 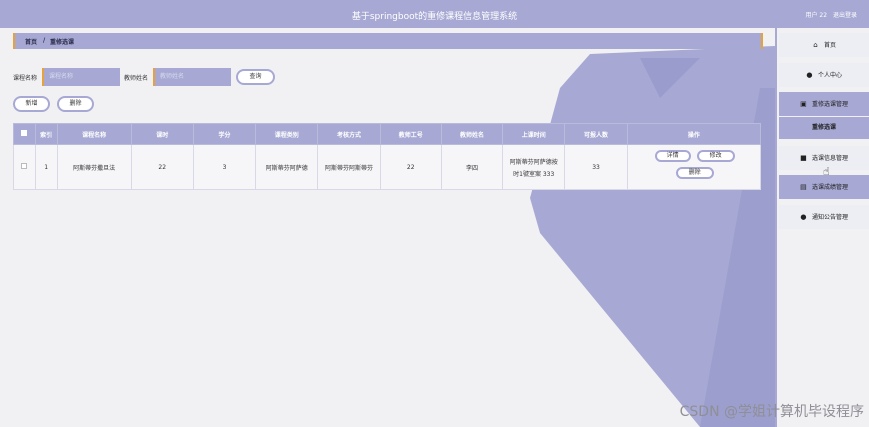 What do you see at coordinates (803, 158) in the screenshot?
I see `monitor-icon: ■` at bounding box center [803, 158].